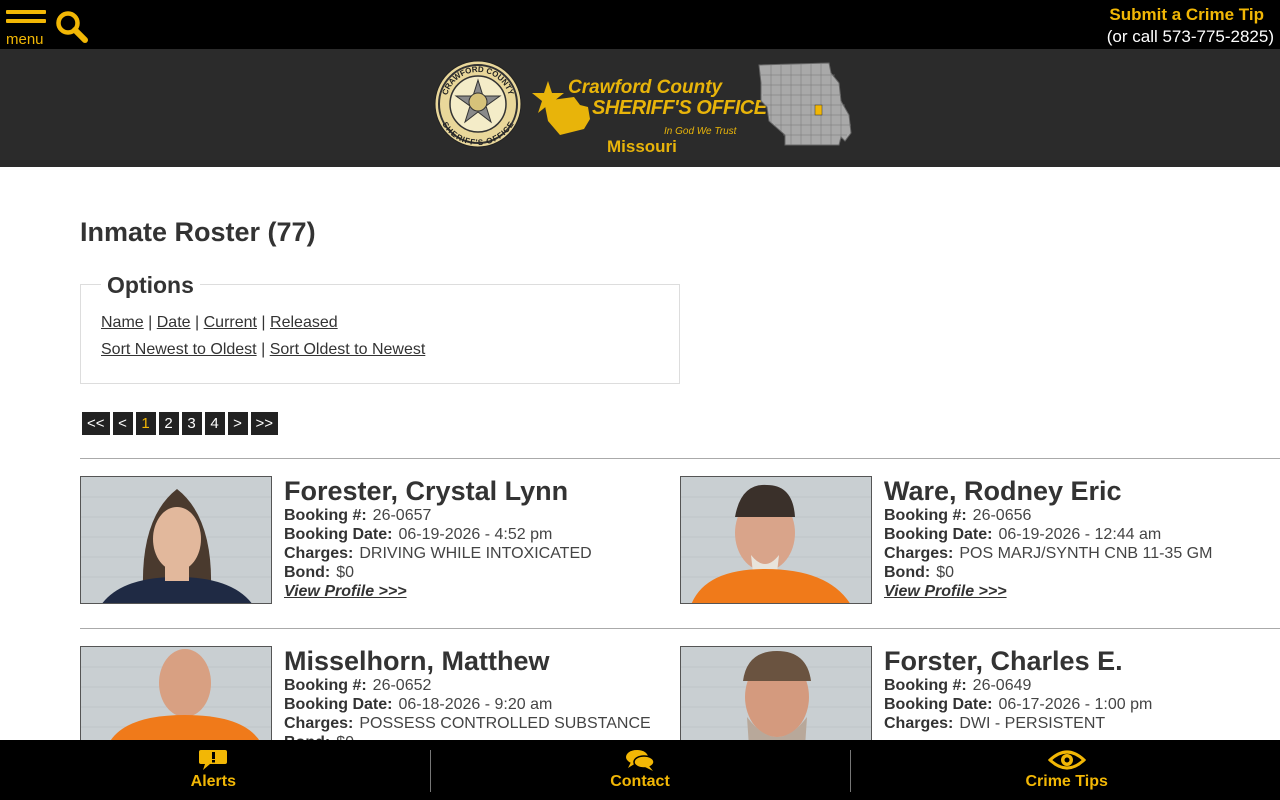 This screenshot has height=800, width=1280. Describe the element at coordinates (168, 423) in the screenshot. I see `pager-page-2: 2` at that location.